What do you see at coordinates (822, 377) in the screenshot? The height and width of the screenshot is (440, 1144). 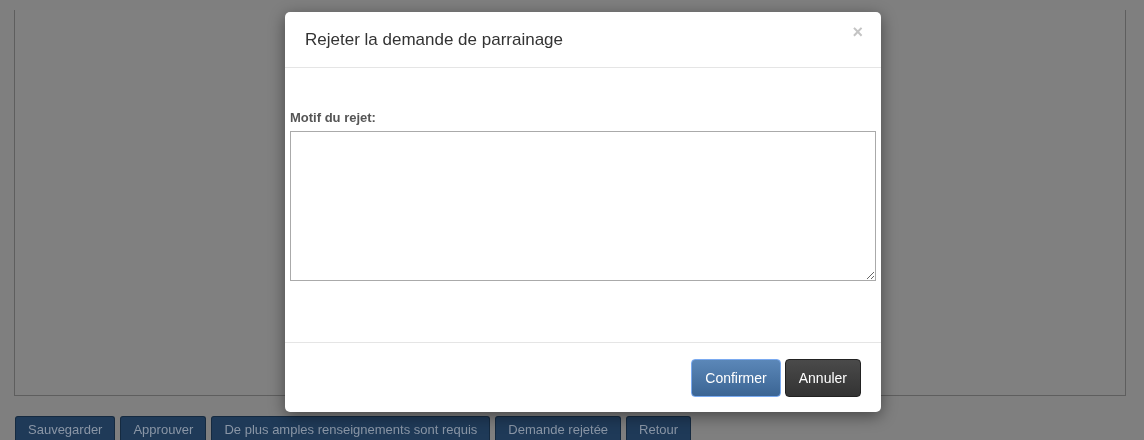 I see `cancel-button: Annuler` at bounding box center [822, 377].